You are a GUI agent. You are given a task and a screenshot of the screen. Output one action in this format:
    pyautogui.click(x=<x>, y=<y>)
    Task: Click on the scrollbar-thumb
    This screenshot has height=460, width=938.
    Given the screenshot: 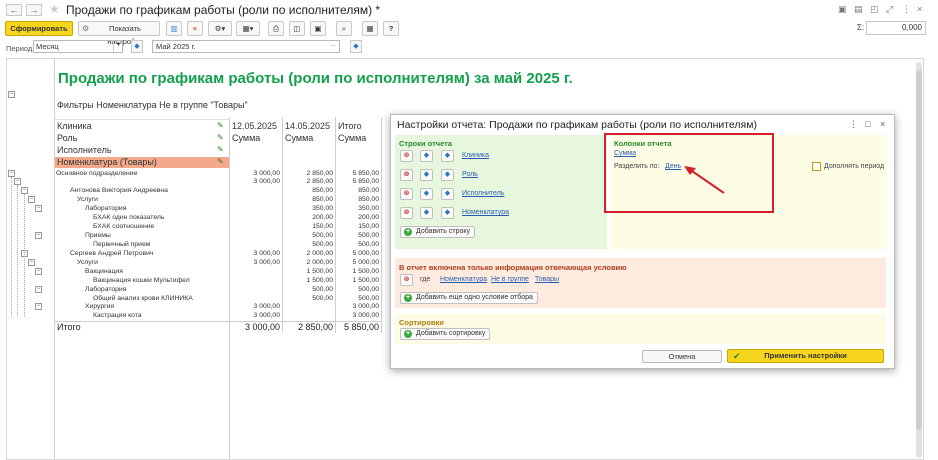 What is the action you would take?
    pyautogui.click(x=919, y=250)
    